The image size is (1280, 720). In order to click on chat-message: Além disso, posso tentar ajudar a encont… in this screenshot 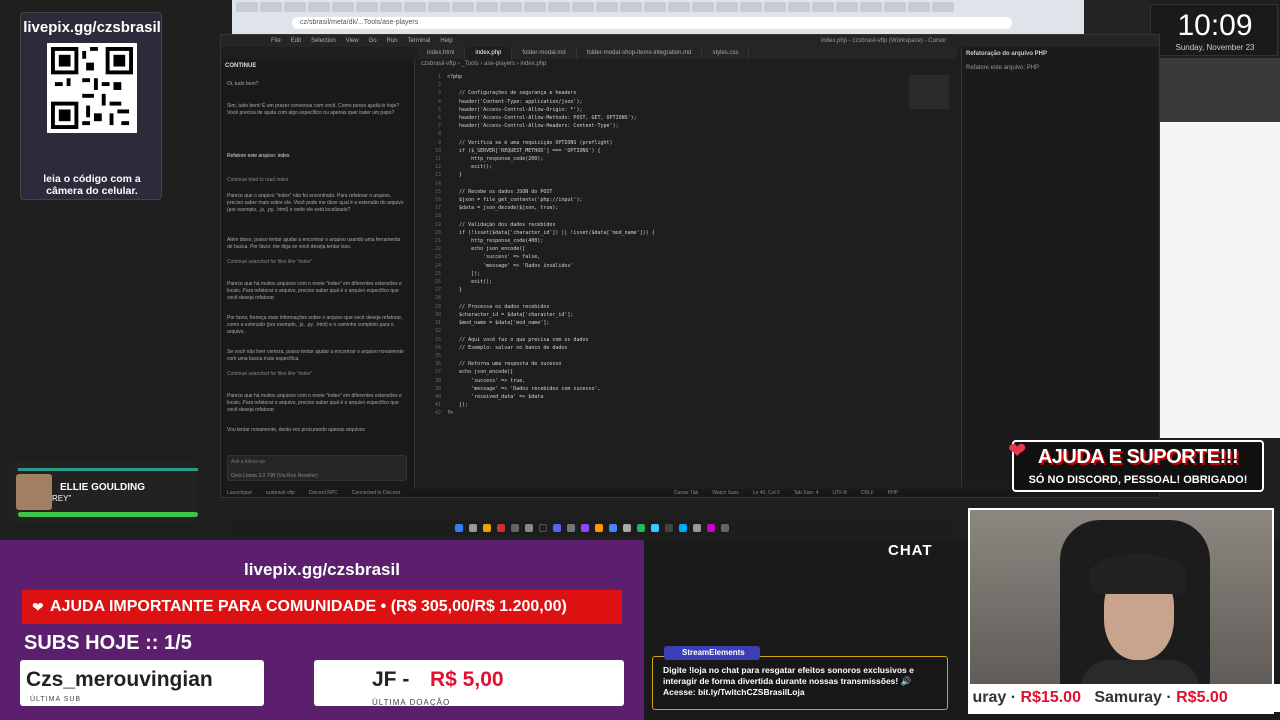, I will do `click(314, 243)`.